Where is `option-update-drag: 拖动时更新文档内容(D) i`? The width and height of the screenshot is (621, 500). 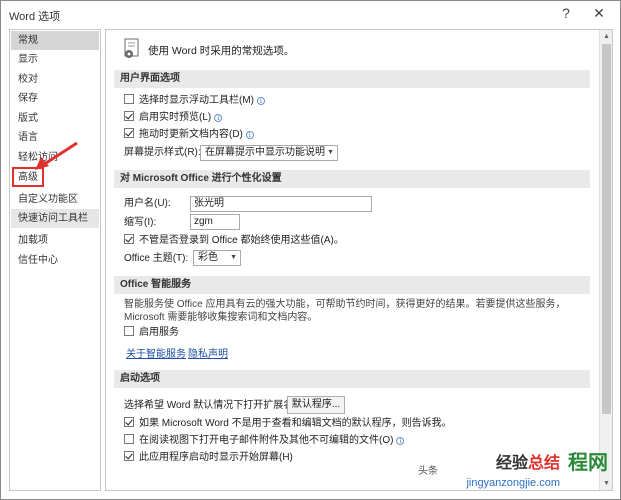 option-update-drag: 拖动时更新文档内容(D) i is located at coordinates (189, 135).